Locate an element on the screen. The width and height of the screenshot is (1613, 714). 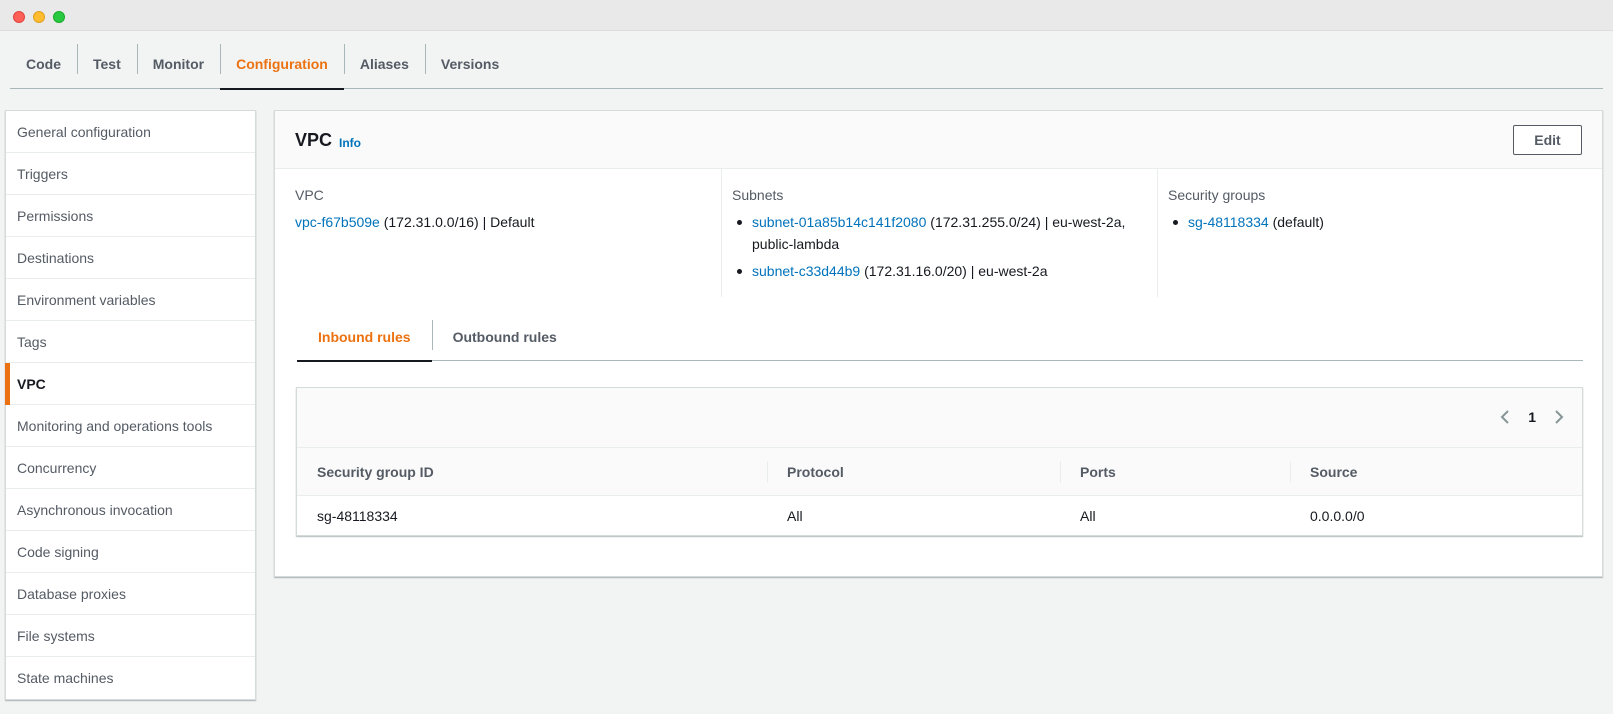
page-title: VPC is located at coordinates (314, 140).